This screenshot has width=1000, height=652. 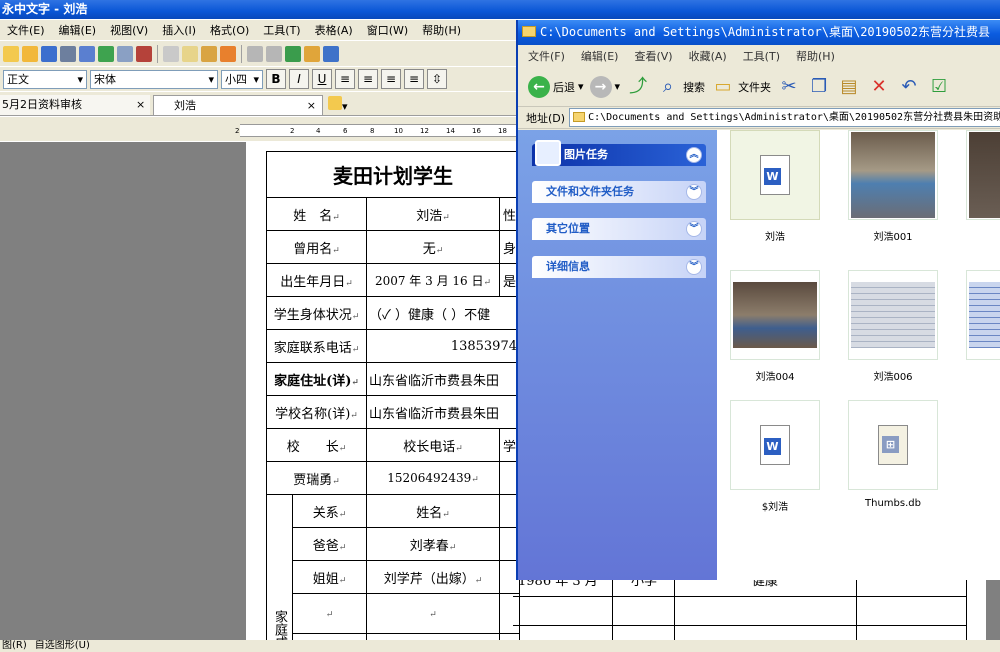 What do you see at coordinates (600, 56) in the screenshot?
I see `ex-menu-edit: 编辑(E)` at bounding box center [600, 56].